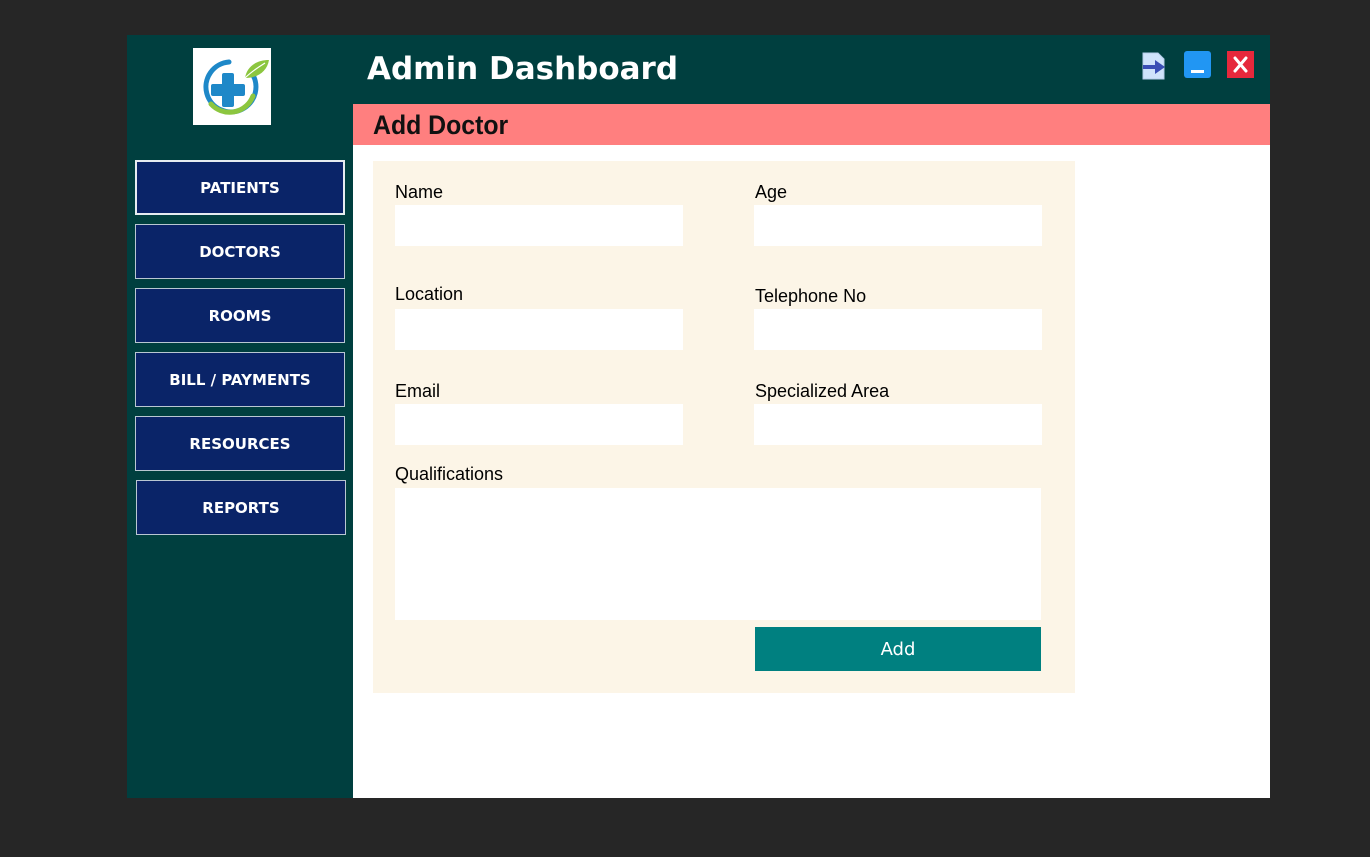  I want to click on logout-button, so click(1153, 65).